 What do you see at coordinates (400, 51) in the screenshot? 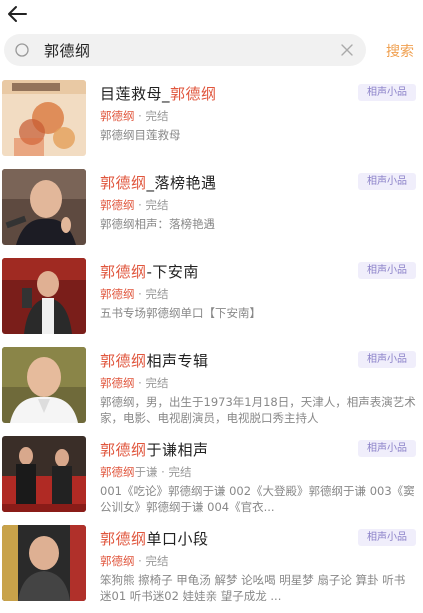
I see `search-button: 搜索` at bounding box center [400, 51].